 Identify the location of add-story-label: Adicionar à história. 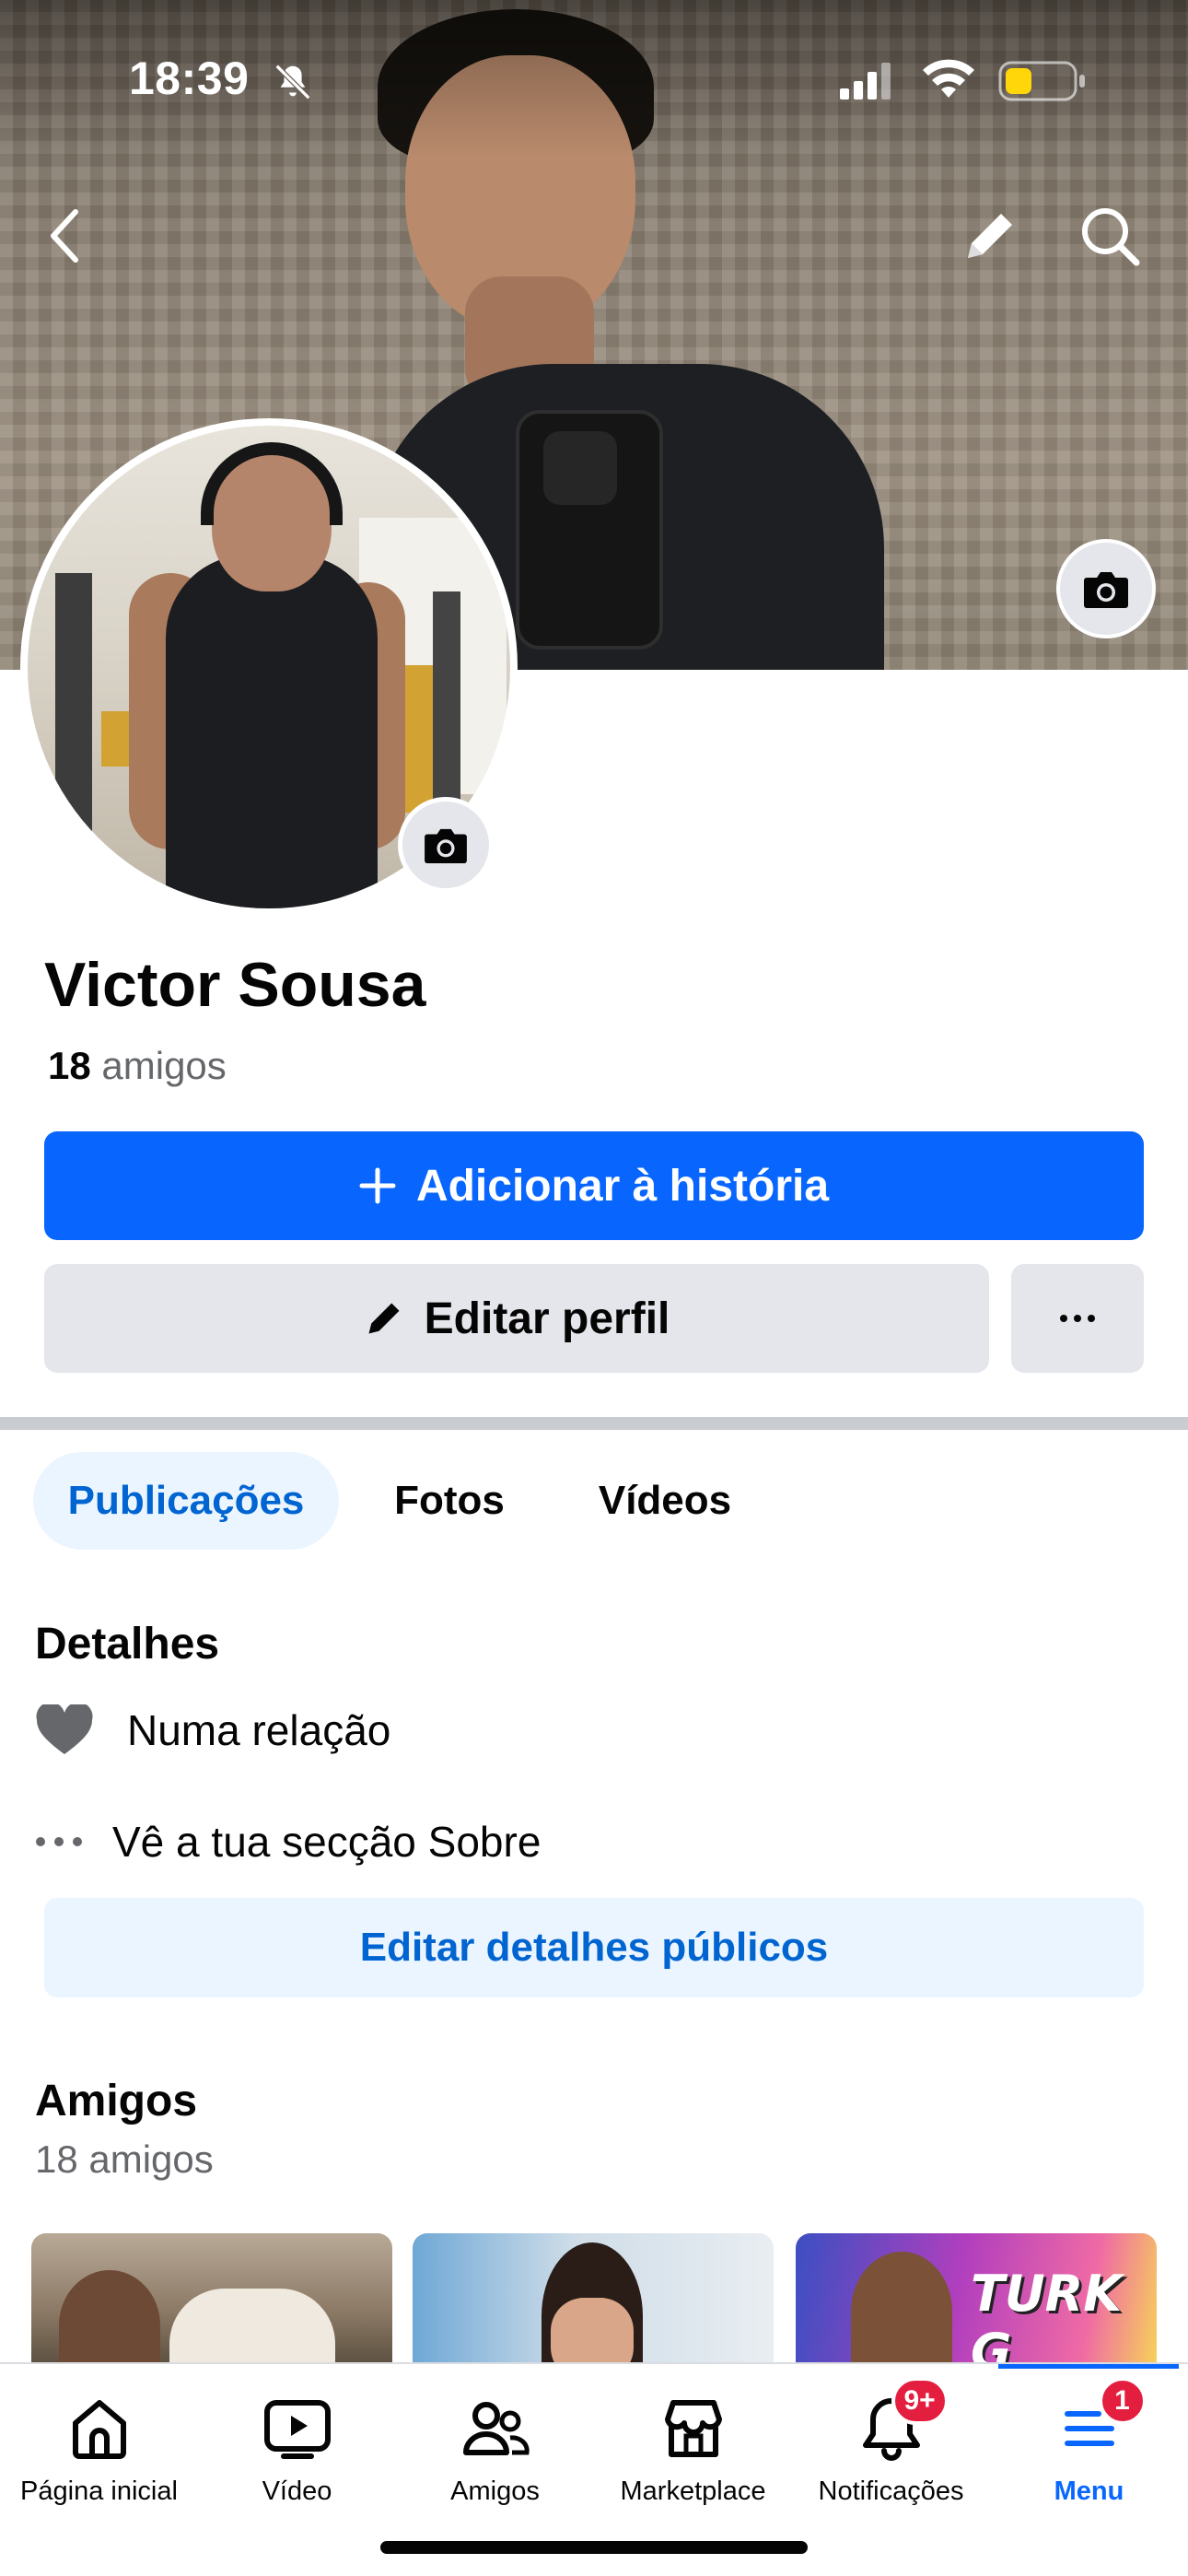
(622, 1186).